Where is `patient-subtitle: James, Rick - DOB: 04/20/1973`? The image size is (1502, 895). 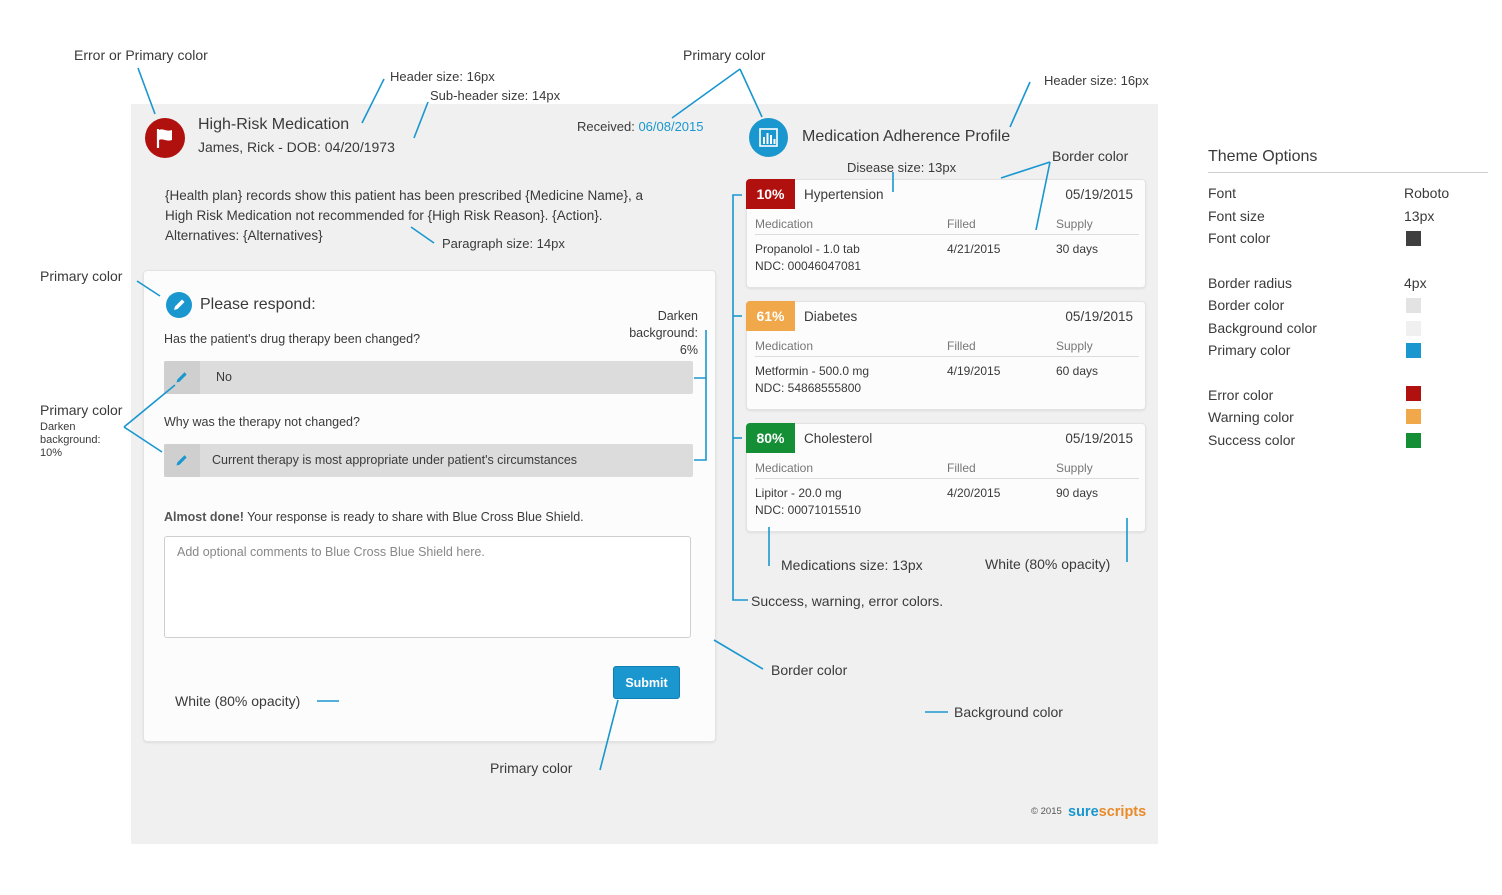
patient-subtitle: James, Rick - DOB: 04/20/1973 is located at coordinates (296, 147).